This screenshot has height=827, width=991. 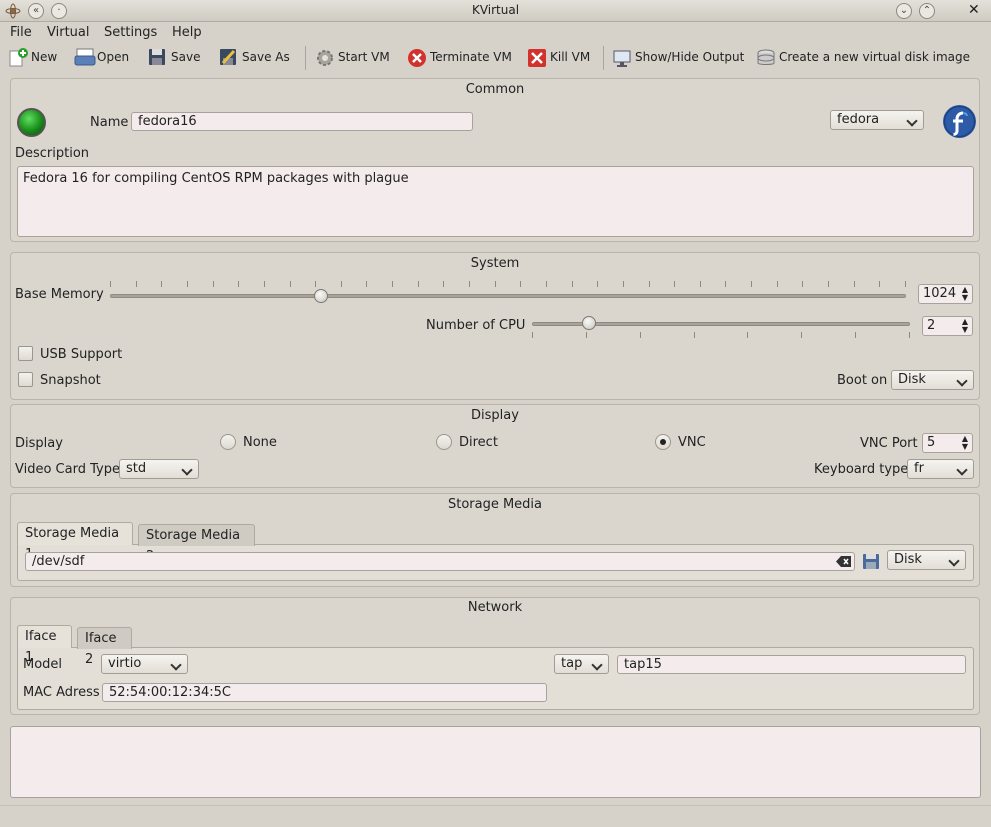 What do you see at coordinates (254, 57) in the screenshot?
I see `save-as-button: Save As` at bounding box center [254, 57].